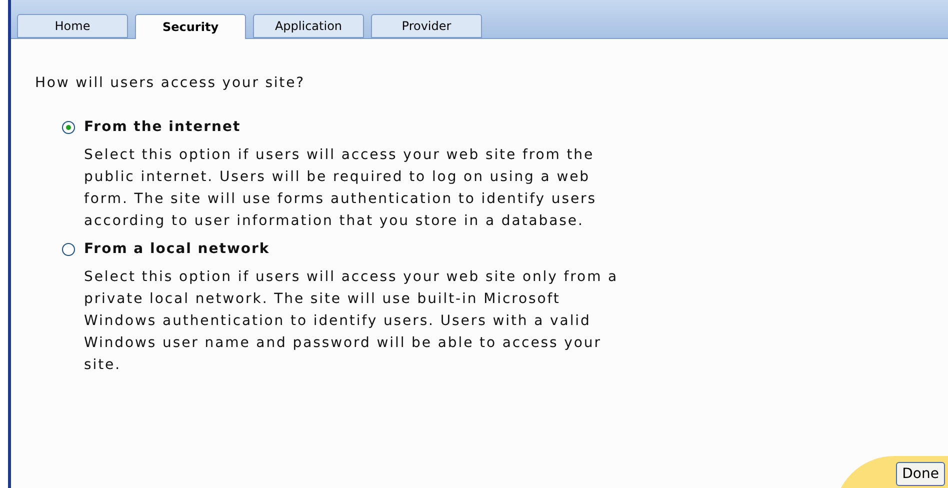 The height and width of the screenshot is (488, 948). Describe the element at coordinates (351, 321) in the screenshot. I see `option-description: Select this option if users will access your web site only from a private local network. The site will use built-in Microsoft Windows authentication to identify users. Users with a valid Windows user name and password will be able to access your site.` at that location.